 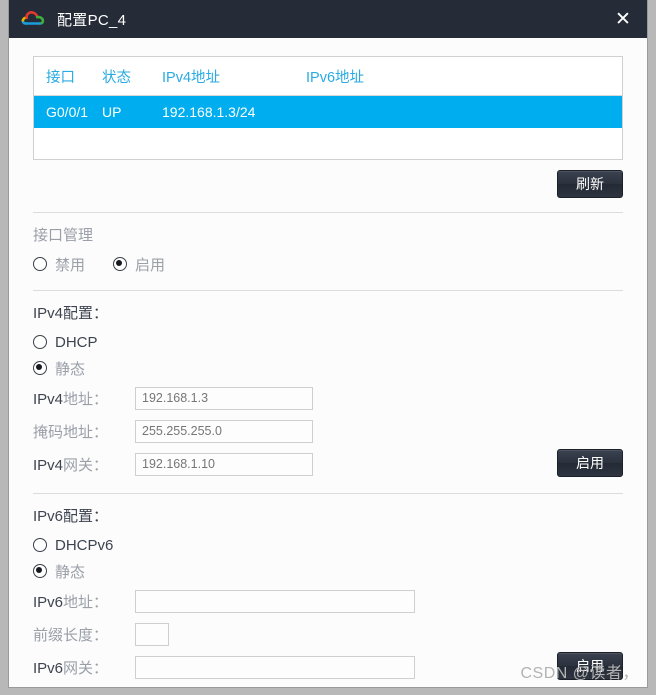 I want to click on radio-interface-enable: 启用, so click(x=139, y=264).